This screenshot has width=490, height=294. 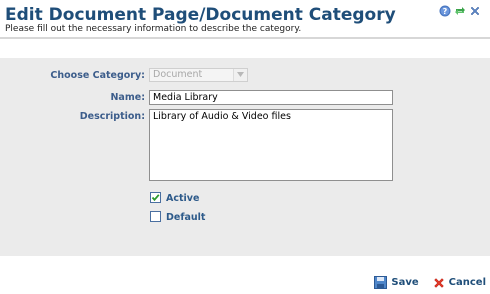 I want to click on category-select-value: Document, so click(x=178, y=74).